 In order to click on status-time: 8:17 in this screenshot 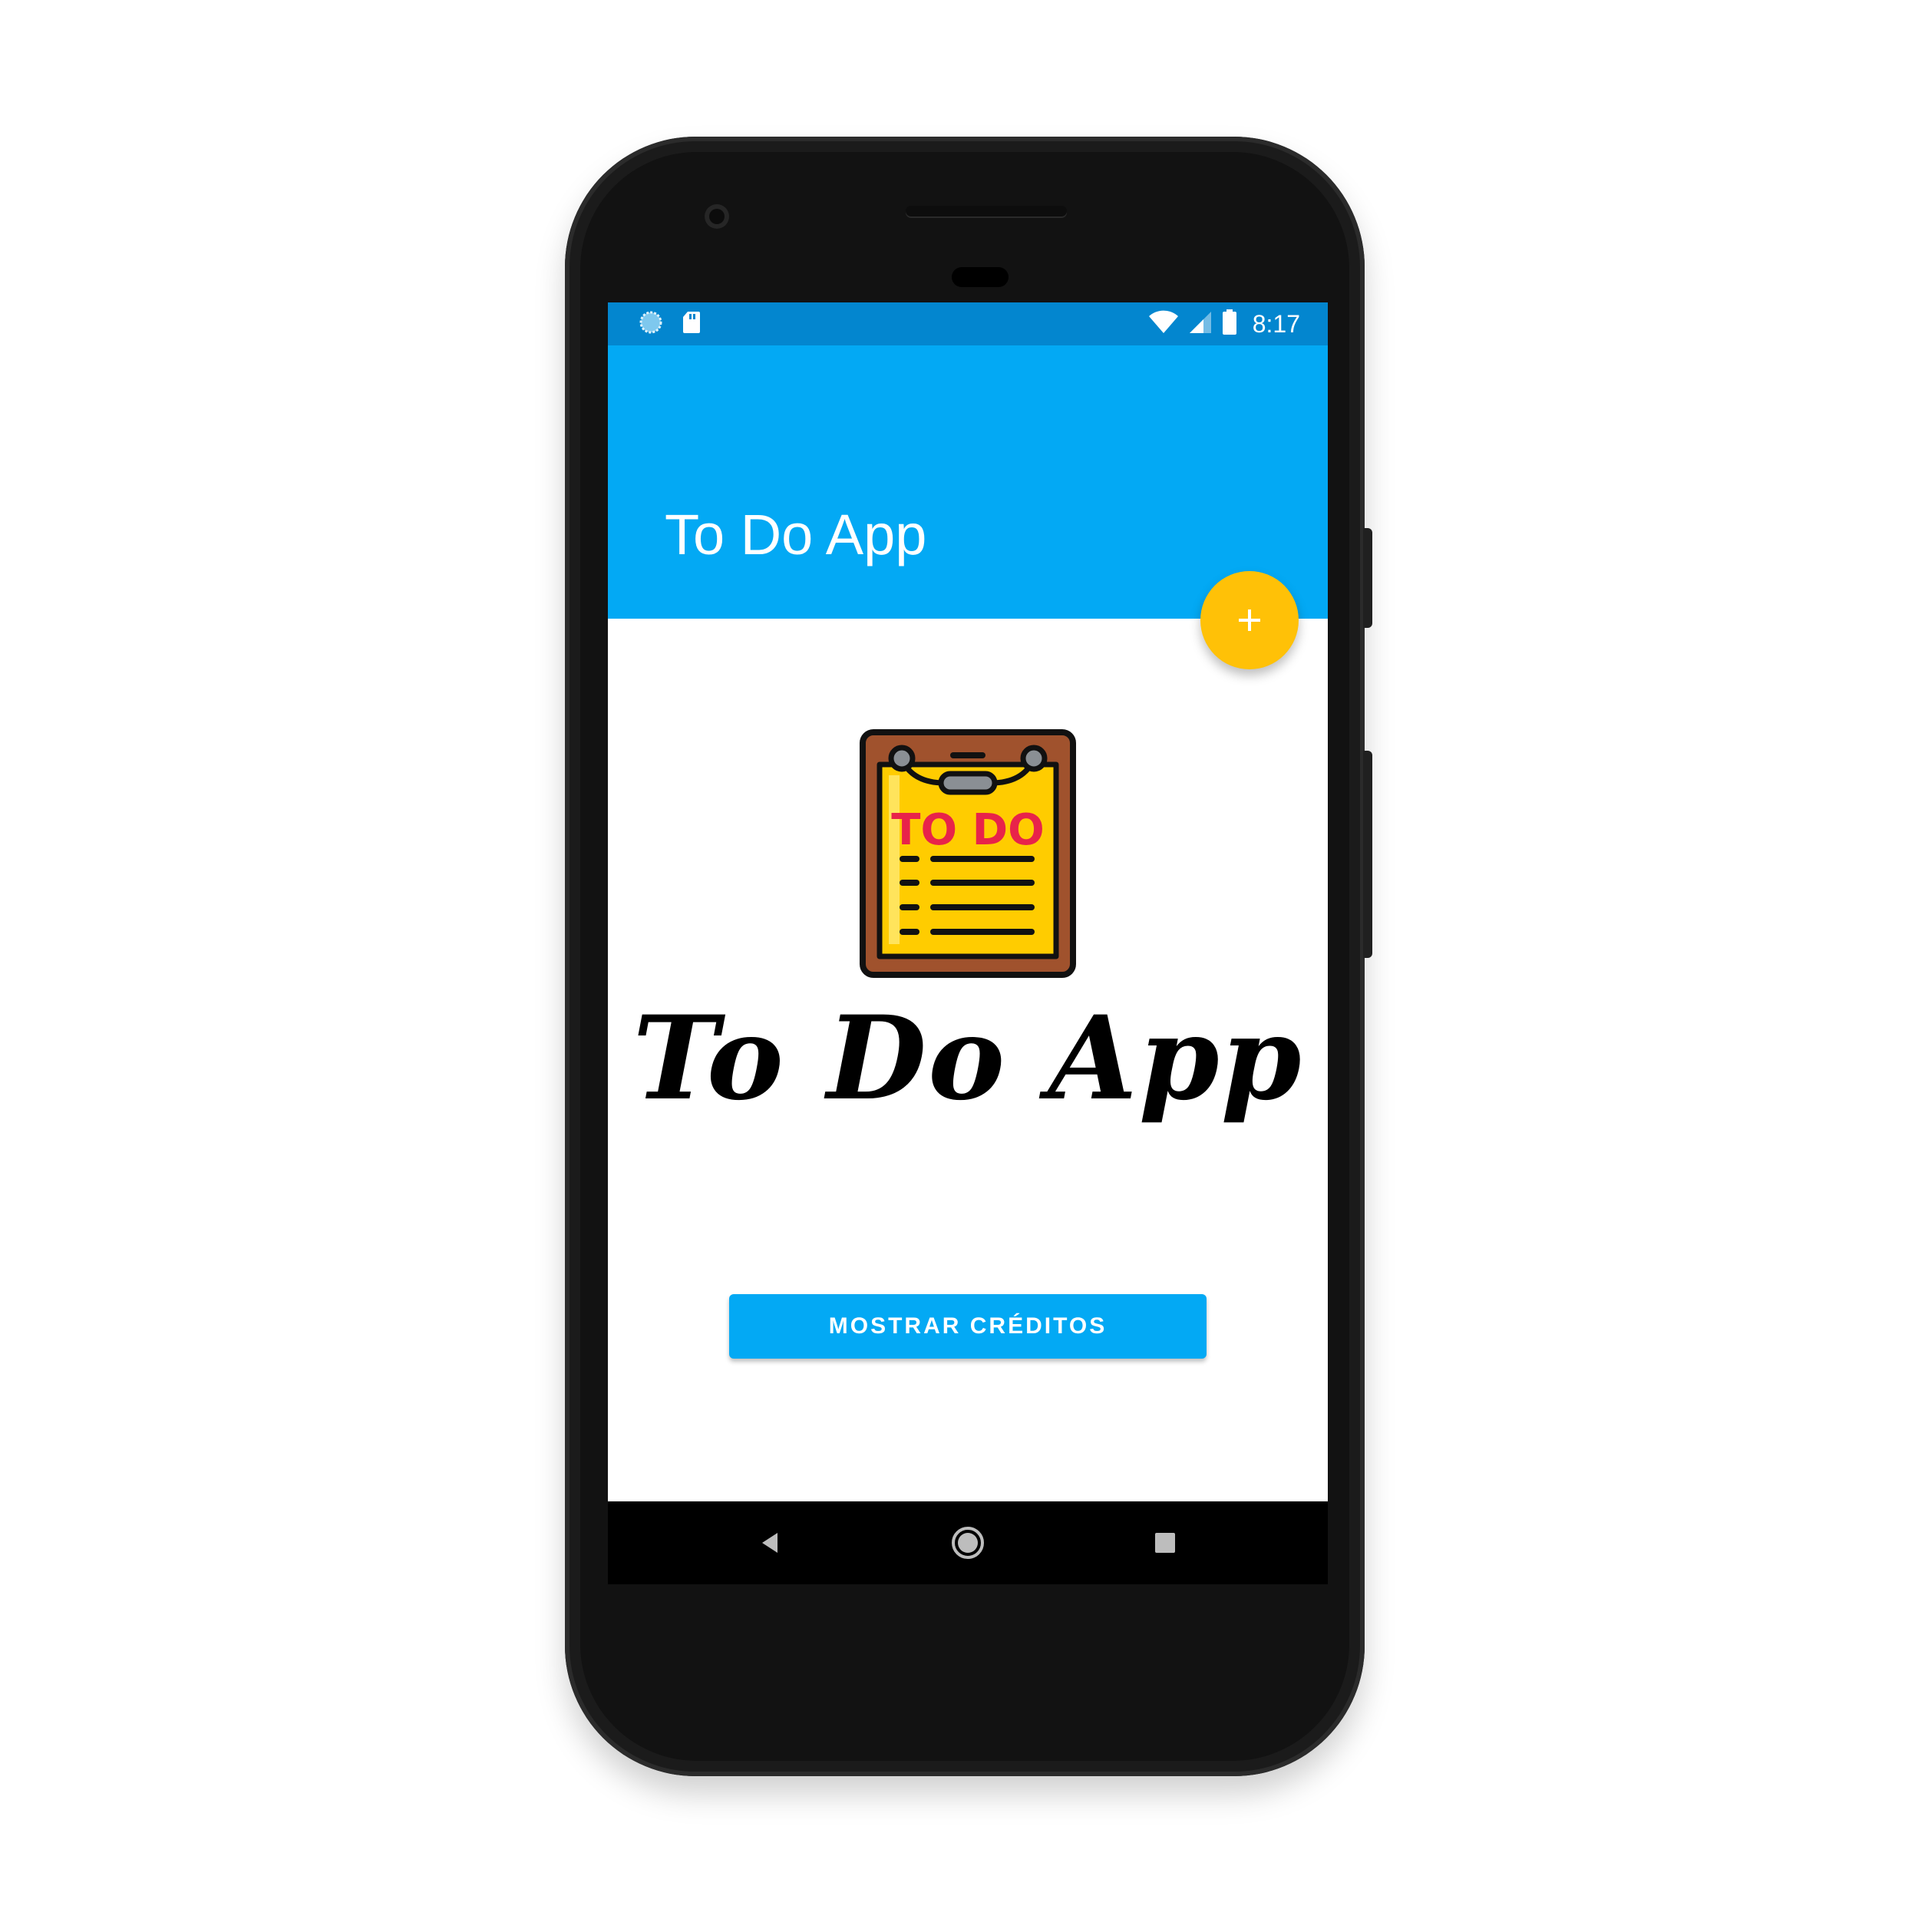, I will do `click(1276, 323)`.